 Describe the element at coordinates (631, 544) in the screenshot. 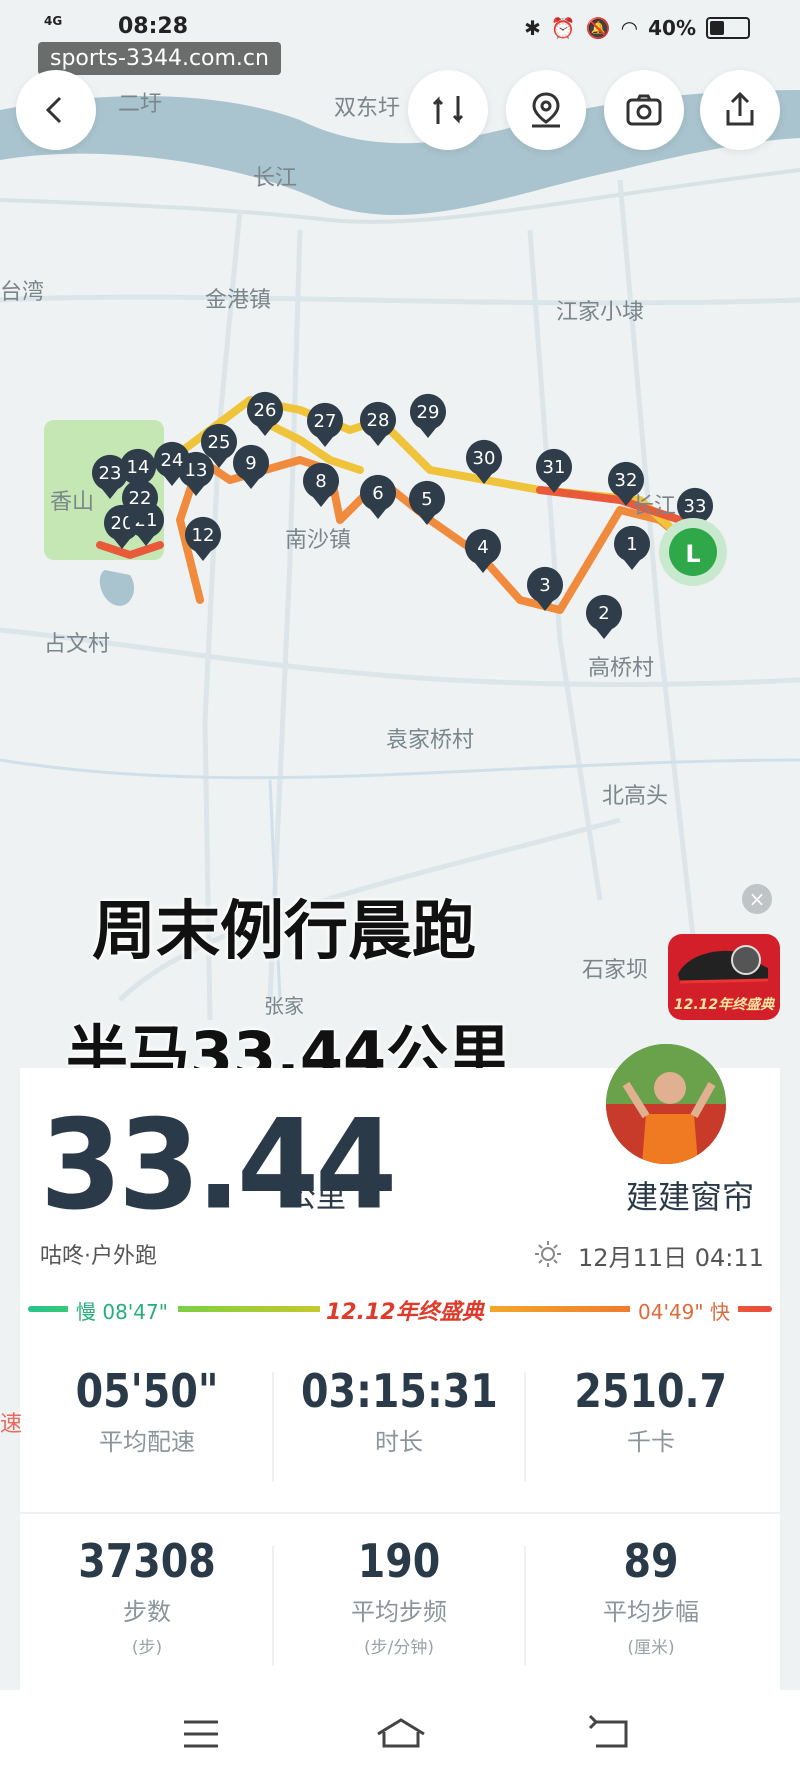

I see `km-marker-label: 1` at that location.